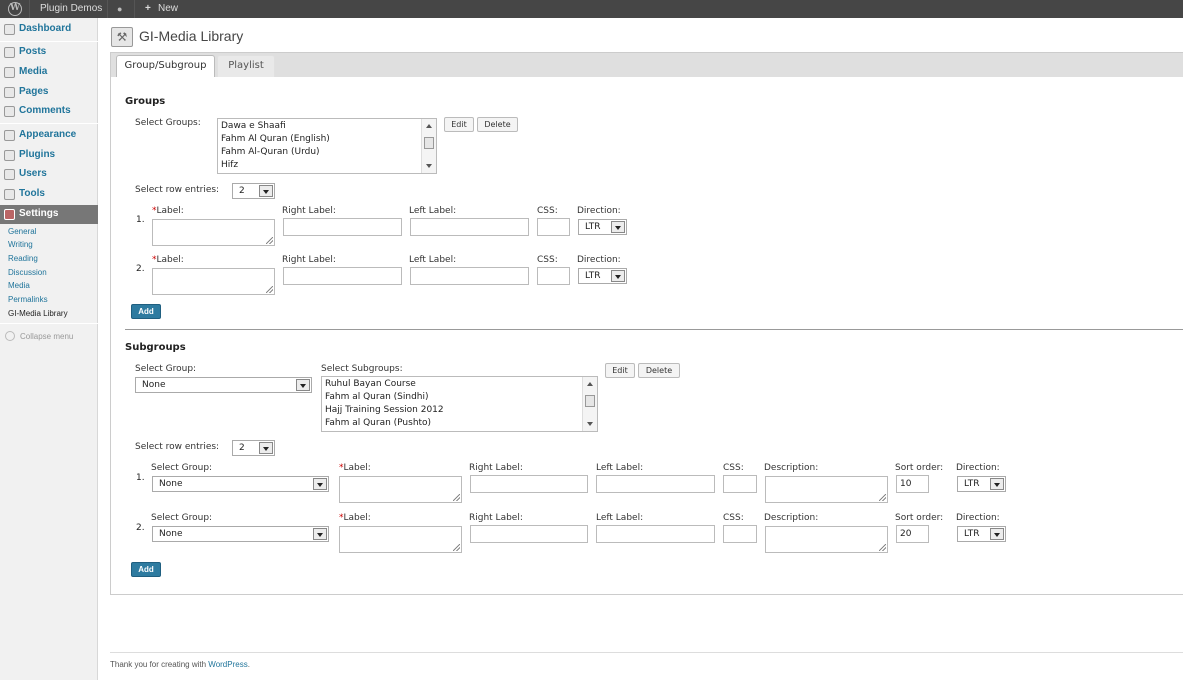 The height and width of the screenshot is (680, 1183). What do you see at coordinates (20, 244) in the screenshot?
I see `submenu-writing: Writing` at bounding box center [20, 244].